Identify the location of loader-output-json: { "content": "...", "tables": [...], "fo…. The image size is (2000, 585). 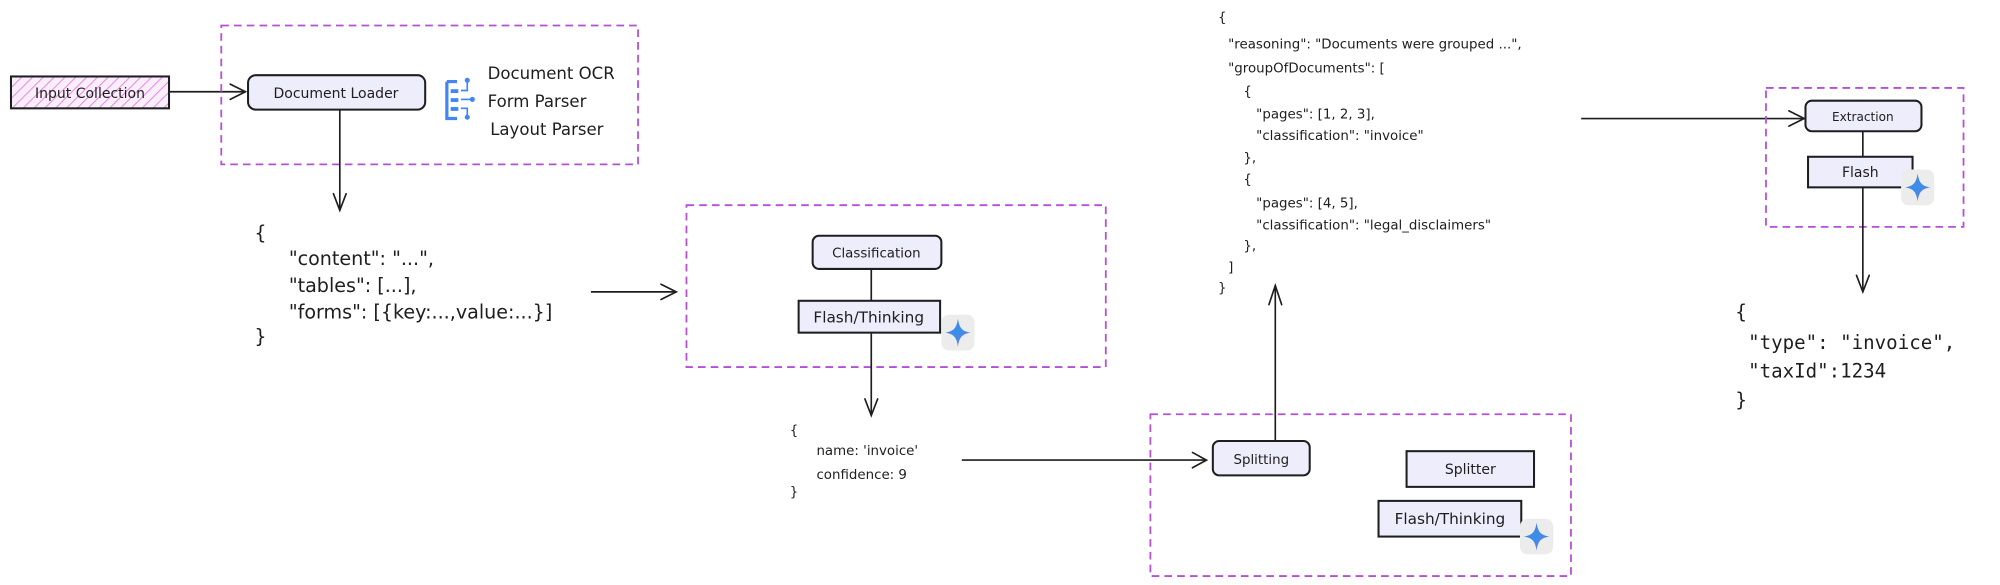
(403, 285).